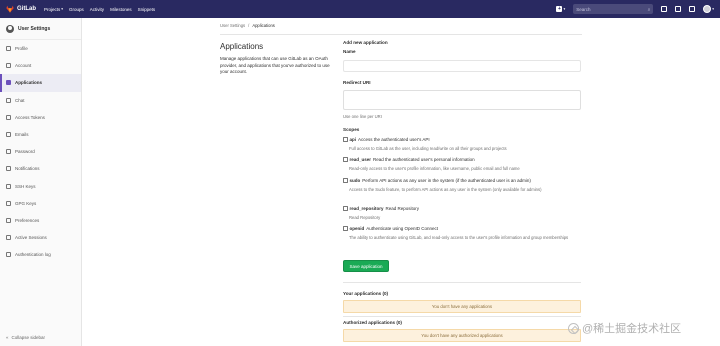 Image resolution: width=720 pixels, height=346 pixels. Describe the element at coordinates (7, 337) in the screenshot. I see `double-chevron-left-icon: «` at that location.